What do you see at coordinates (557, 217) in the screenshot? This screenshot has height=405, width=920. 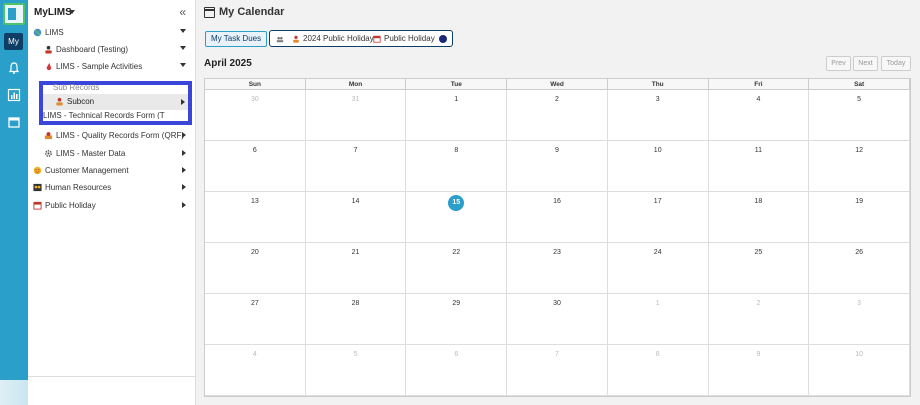 I see `calendar-day-cell: 16` at bounding box center [557, 217].